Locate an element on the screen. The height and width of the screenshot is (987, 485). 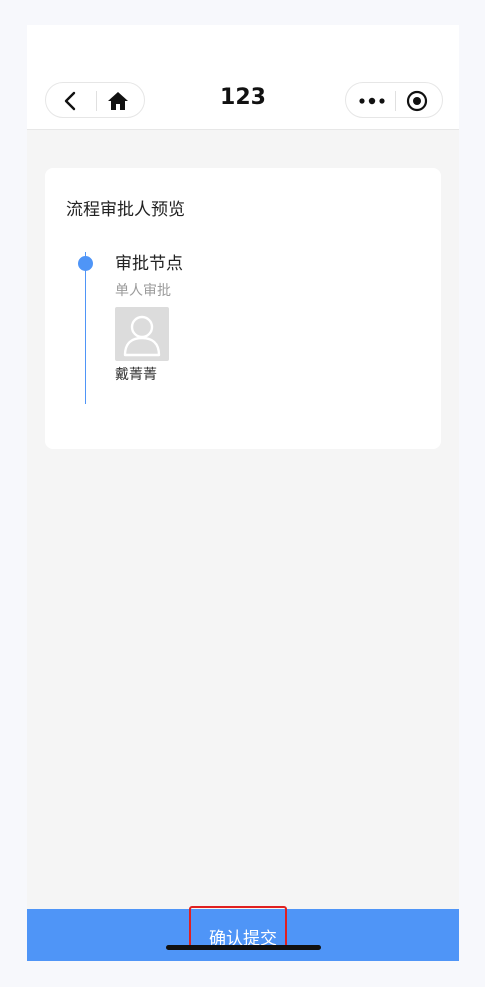
timeline-dot is located at coordinates (85, 263).